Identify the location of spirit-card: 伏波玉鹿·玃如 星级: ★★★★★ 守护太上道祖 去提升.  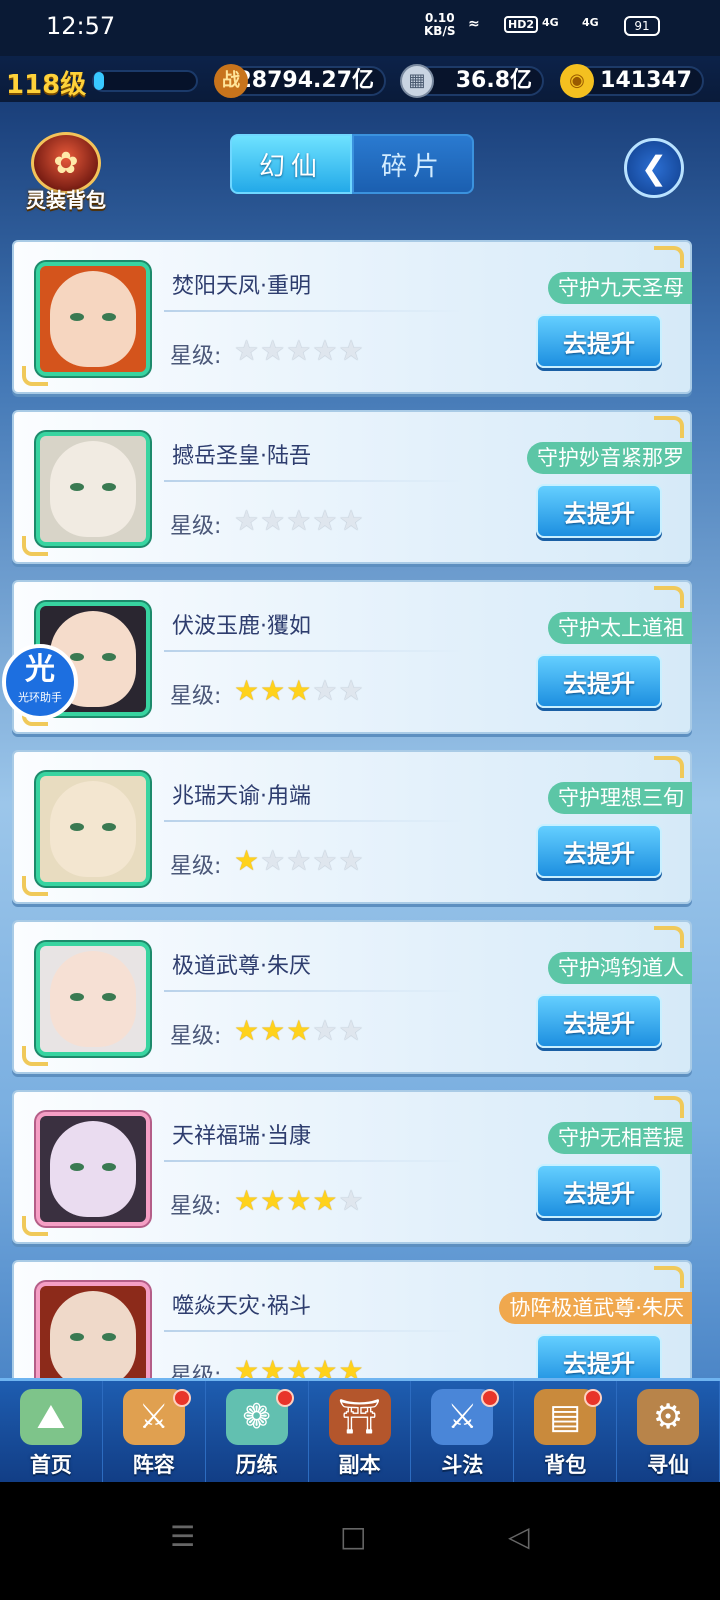
(352, 657).